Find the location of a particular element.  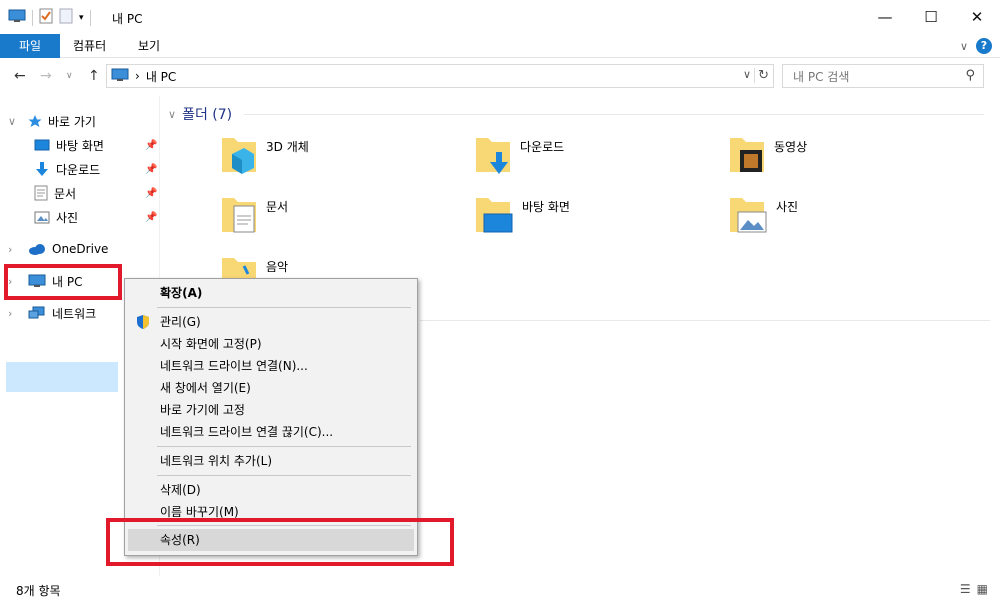

folder-picture-icon is located at coordinates (748, 215).